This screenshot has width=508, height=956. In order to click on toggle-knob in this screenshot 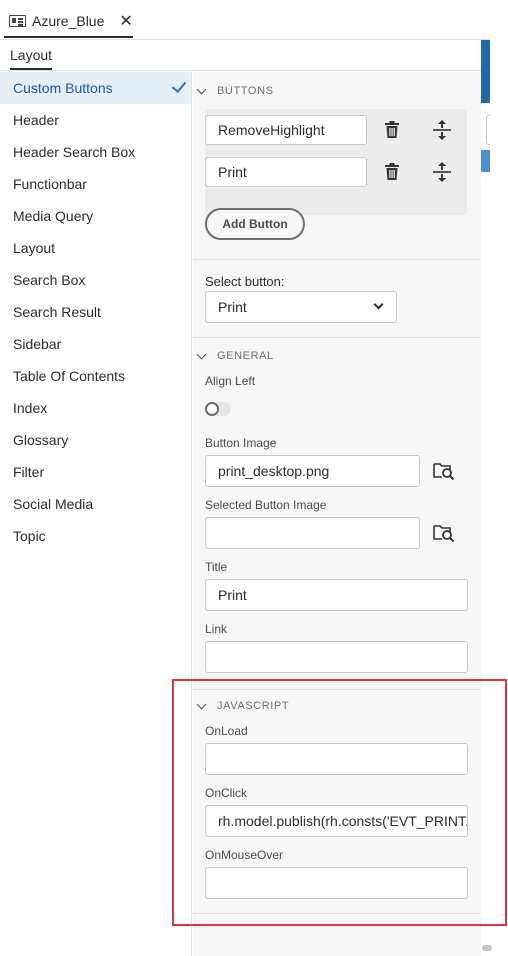, I will do `click(212, 409)`.